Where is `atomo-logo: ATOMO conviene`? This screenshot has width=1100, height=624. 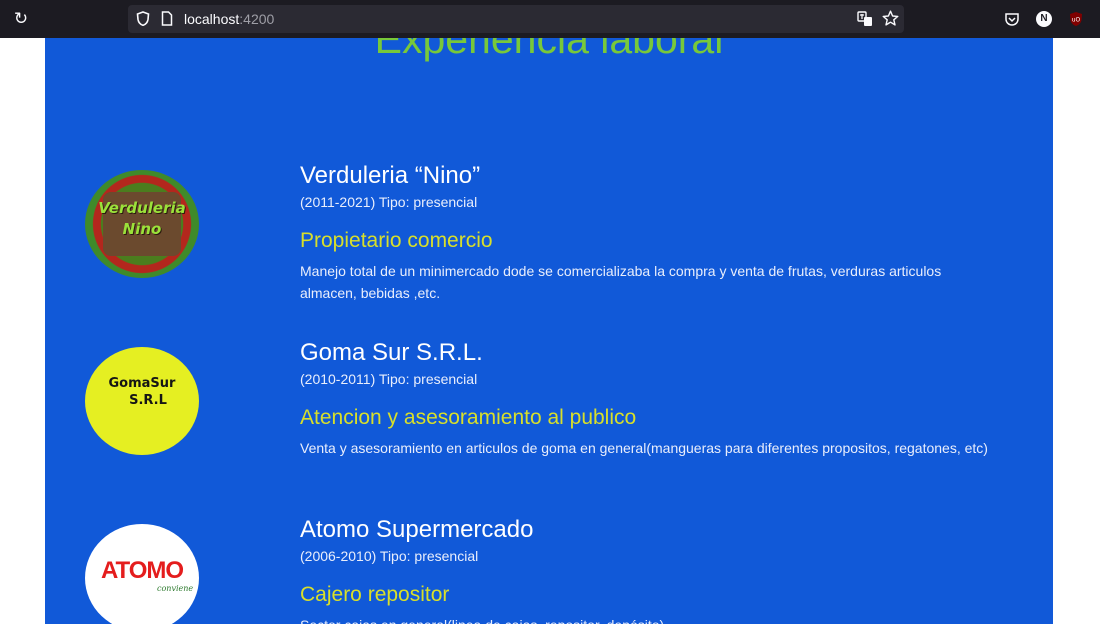 atomo-logo: ATOMO conviene is located at coordinates (142, 574).